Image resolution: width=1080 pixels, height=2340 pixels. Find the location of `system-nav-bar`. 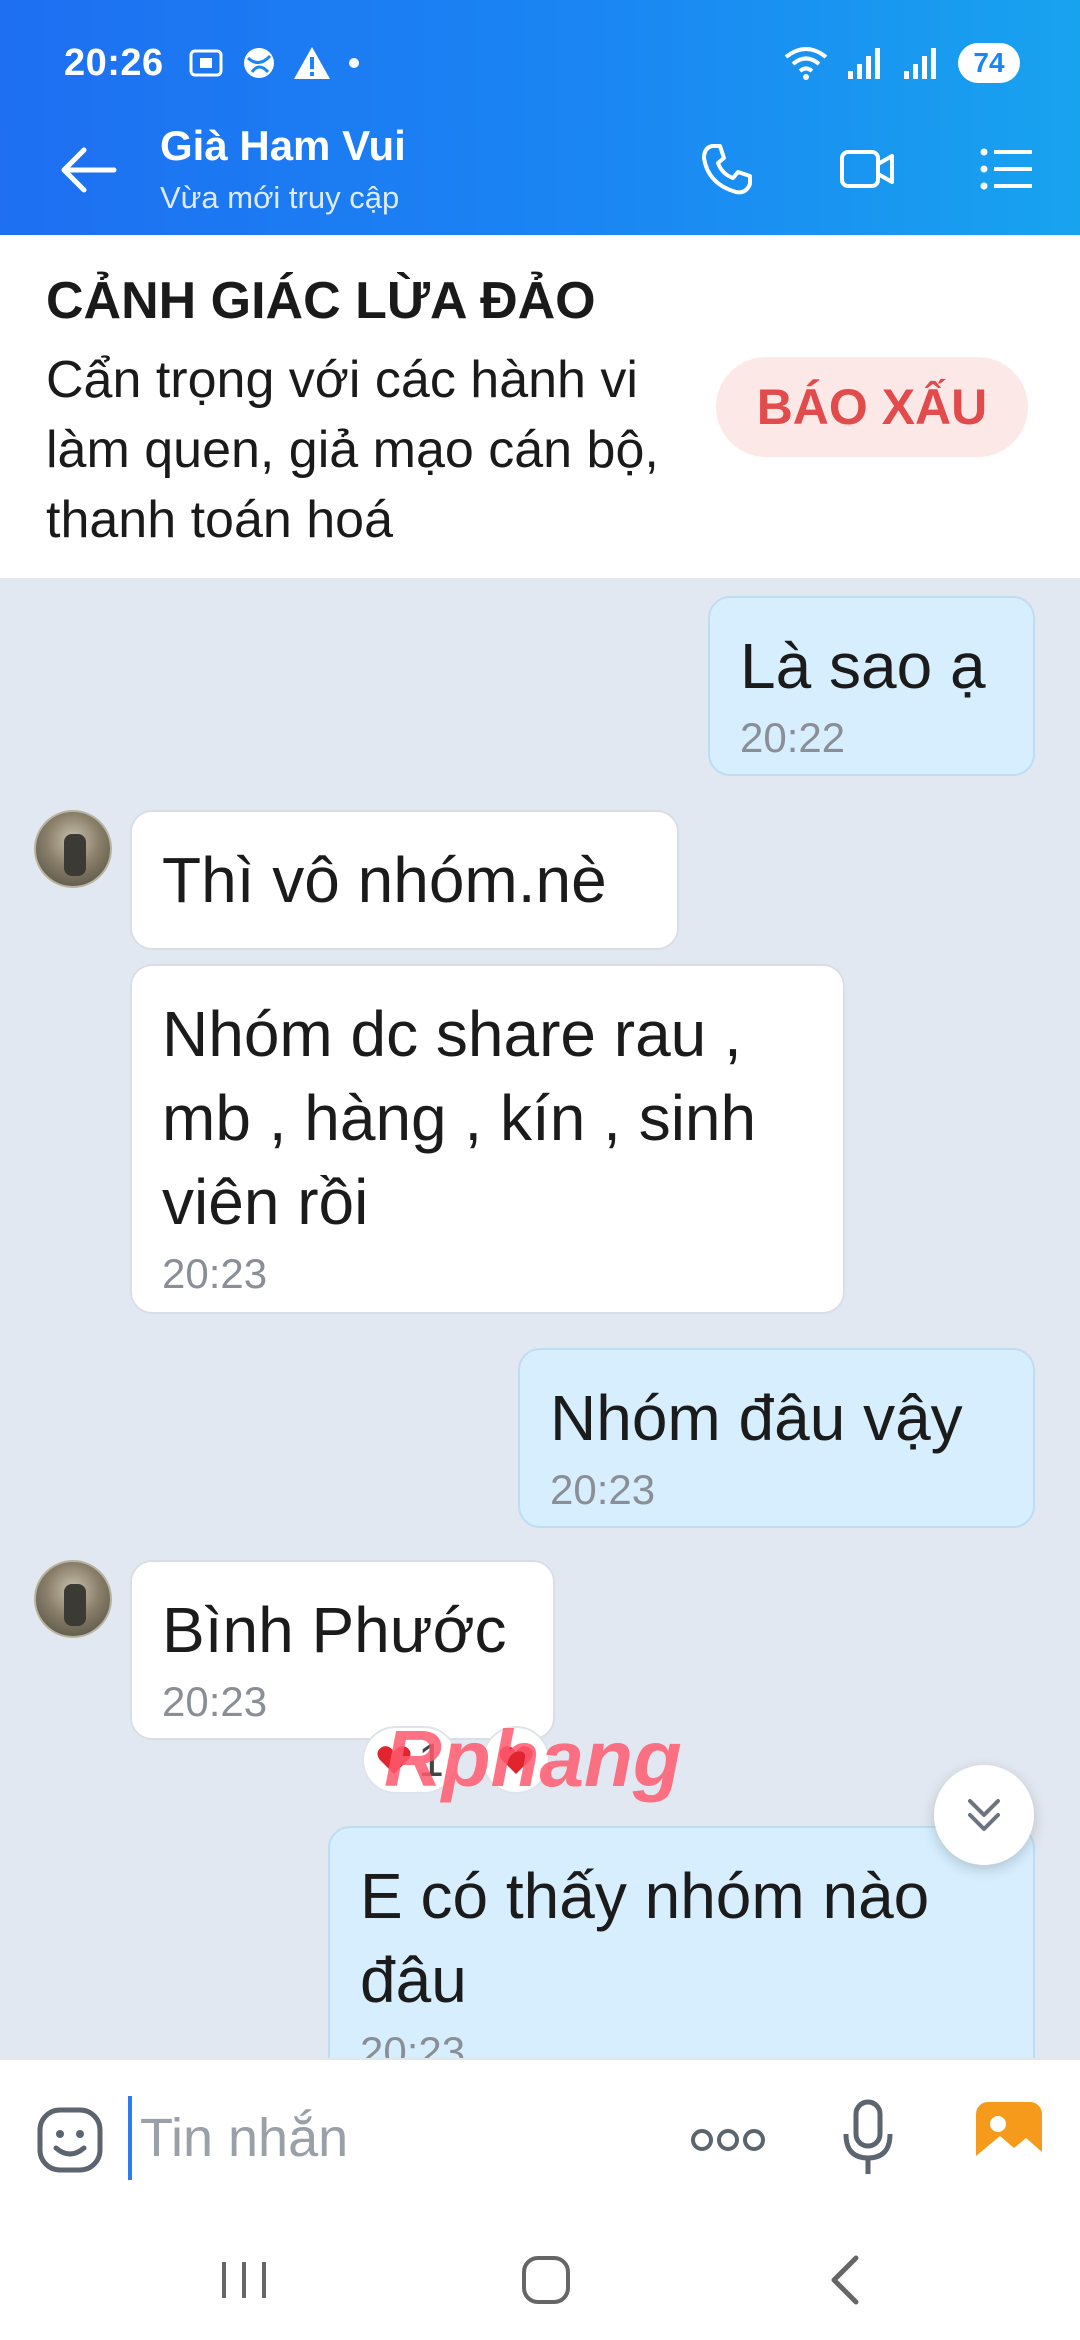

system-nav-bar is located at coordinates (540, 2277).